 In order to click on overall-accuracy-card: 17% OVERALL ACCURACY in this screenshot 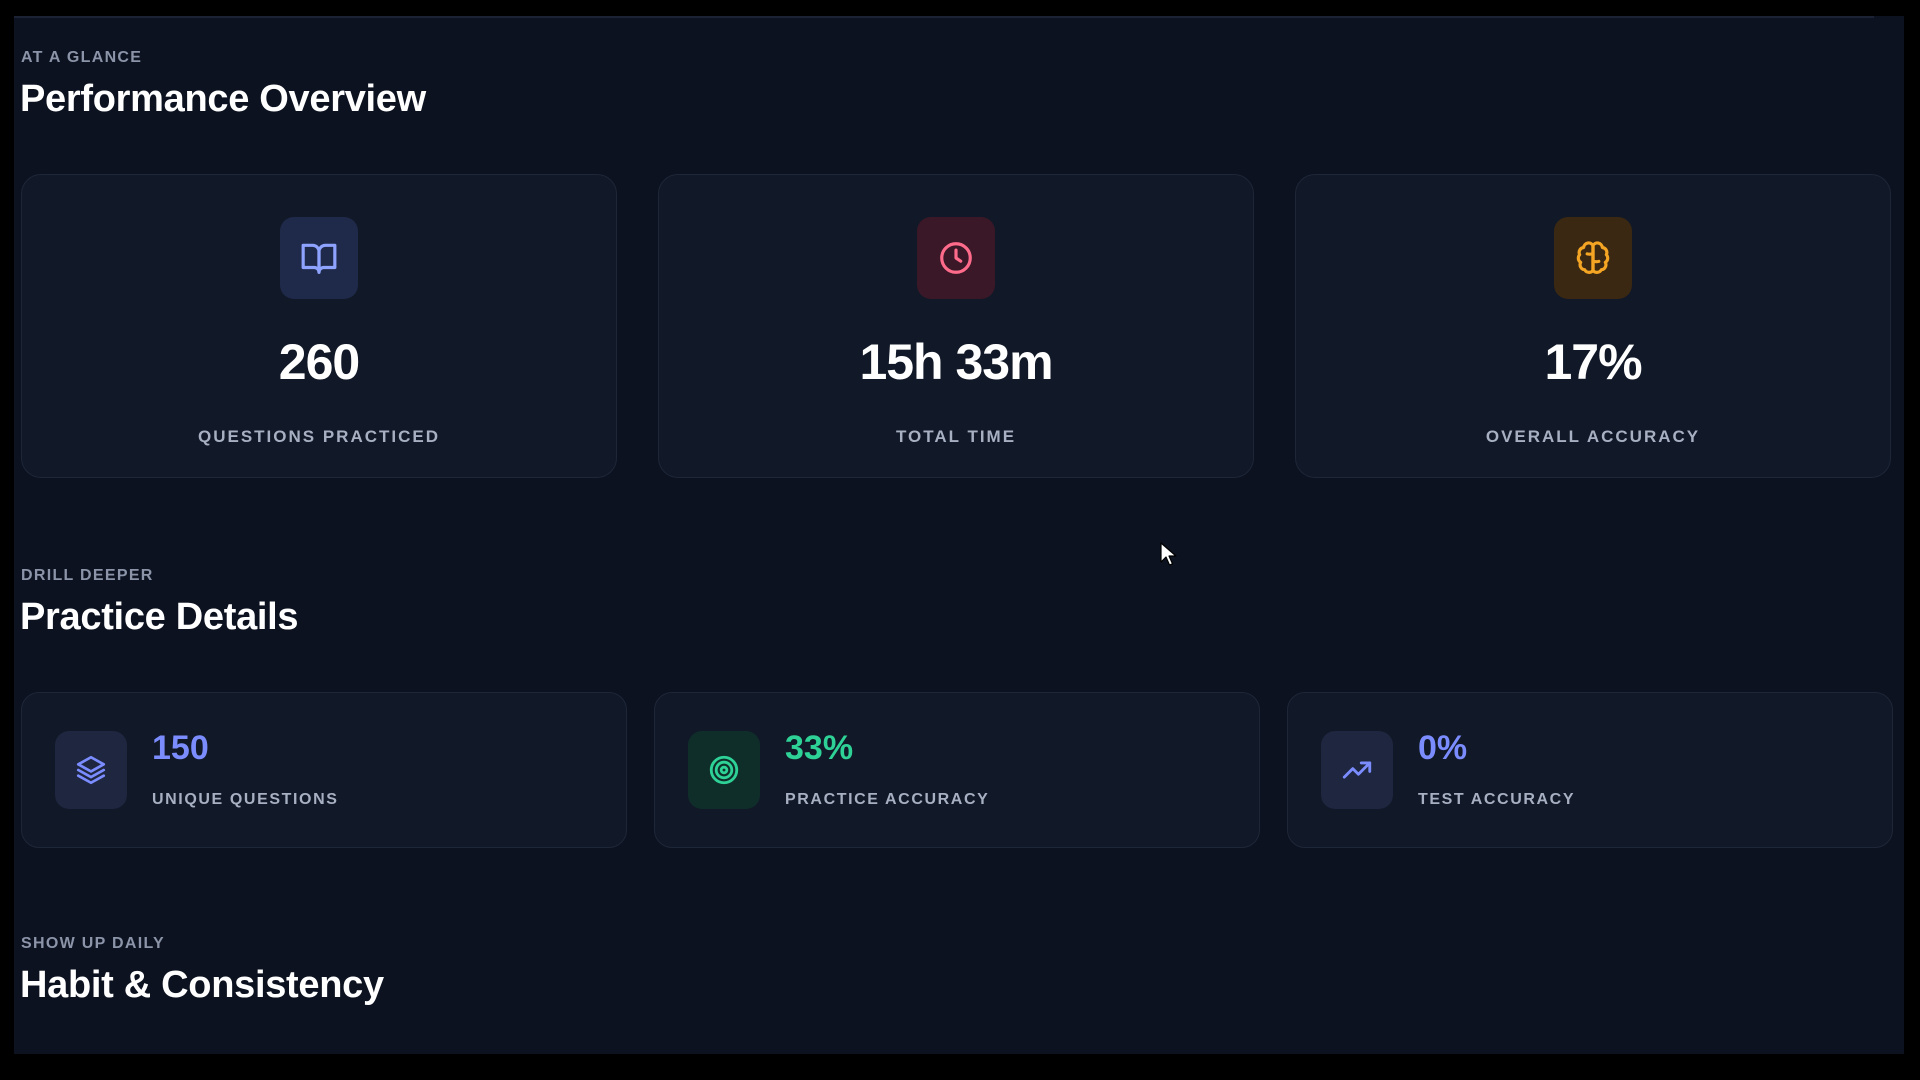, I will do `click(1593, 326)`.